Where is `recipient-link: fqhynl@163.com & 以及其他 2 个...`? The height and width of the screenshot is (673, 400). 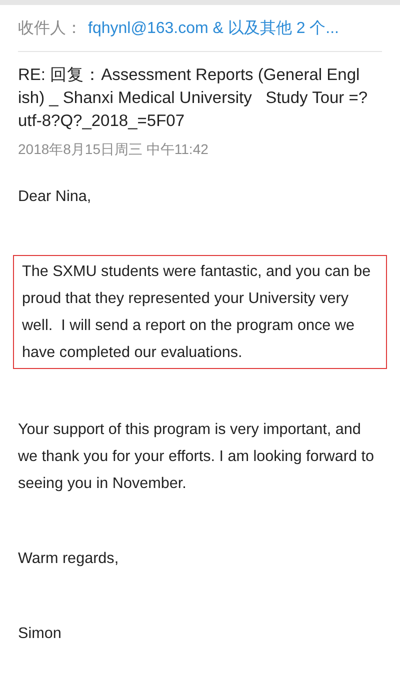 recipient-link: fqhynl@163.com & 以及其他 2 个... is located at coordinates (213, 28).